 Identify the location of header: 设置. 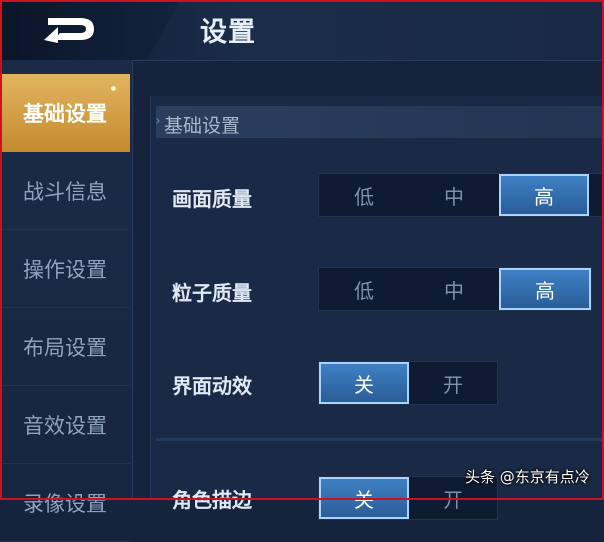
(302, 30).